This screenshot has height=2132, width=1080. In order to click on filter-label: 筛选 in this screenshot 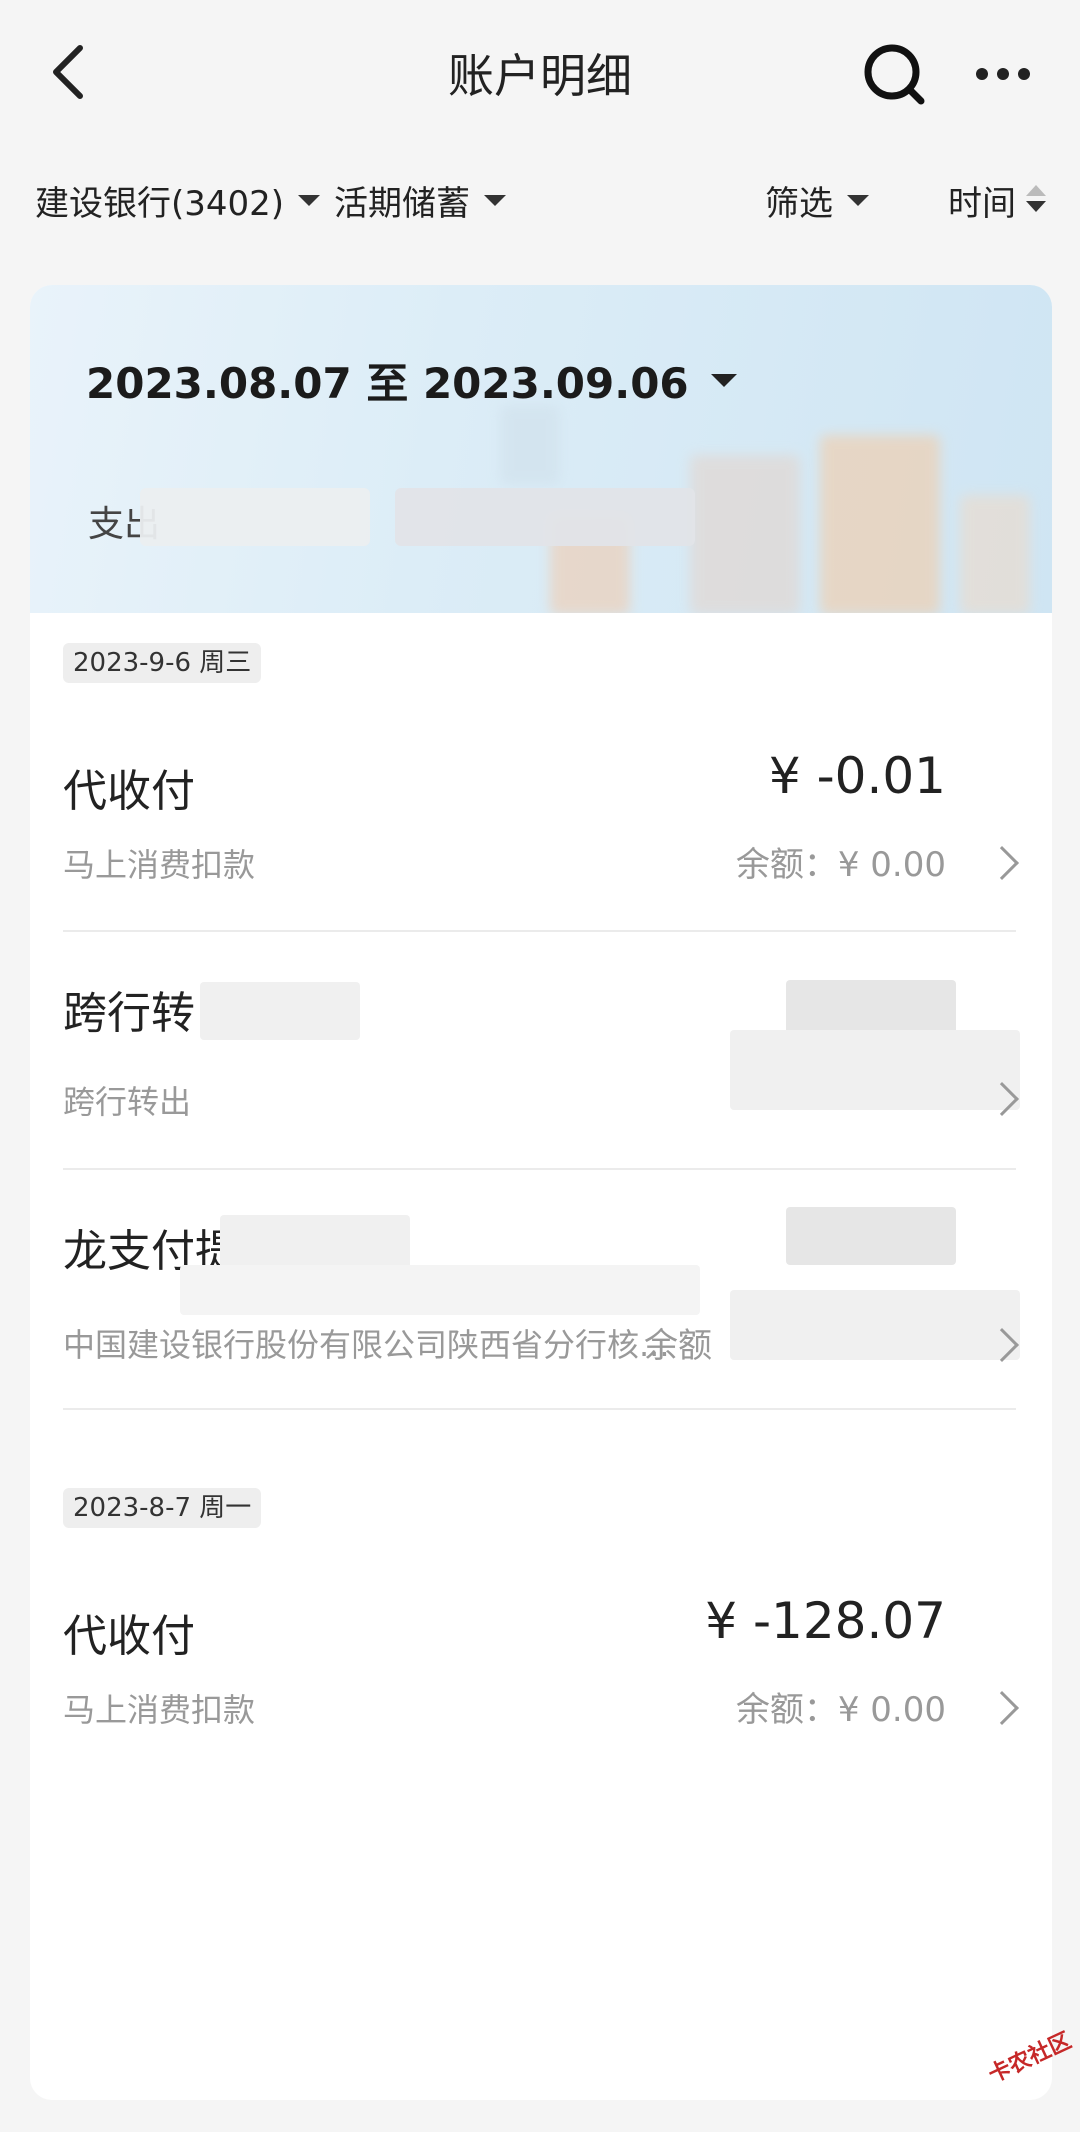, I will do `click(799, 203)`.